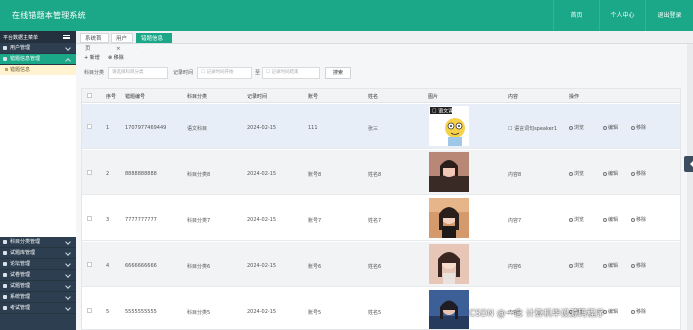  I want to click on cell-no: 4, so click(108, 266).